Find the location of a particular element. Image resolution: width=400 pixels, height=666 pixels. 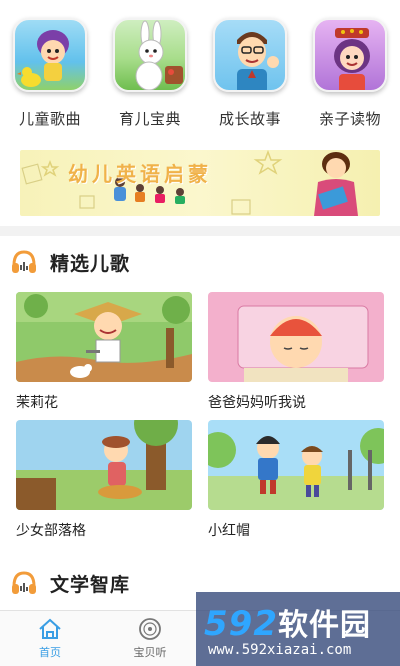

song-title: 茉莉花 is located at coordinates (37, 403).